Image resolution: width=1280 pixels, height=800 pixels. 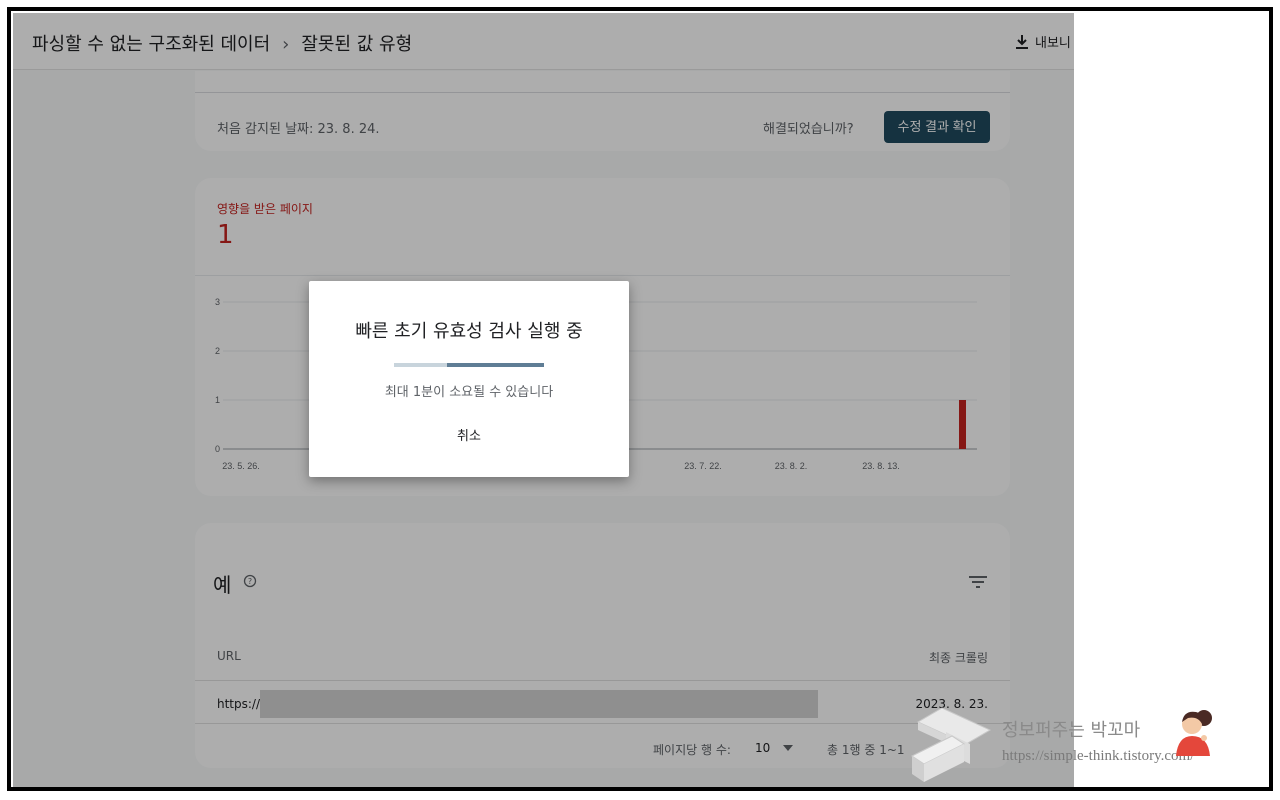 I want to click on watermark-url: https://simple-think.tistory.com/, so click(x=1098, y=756).